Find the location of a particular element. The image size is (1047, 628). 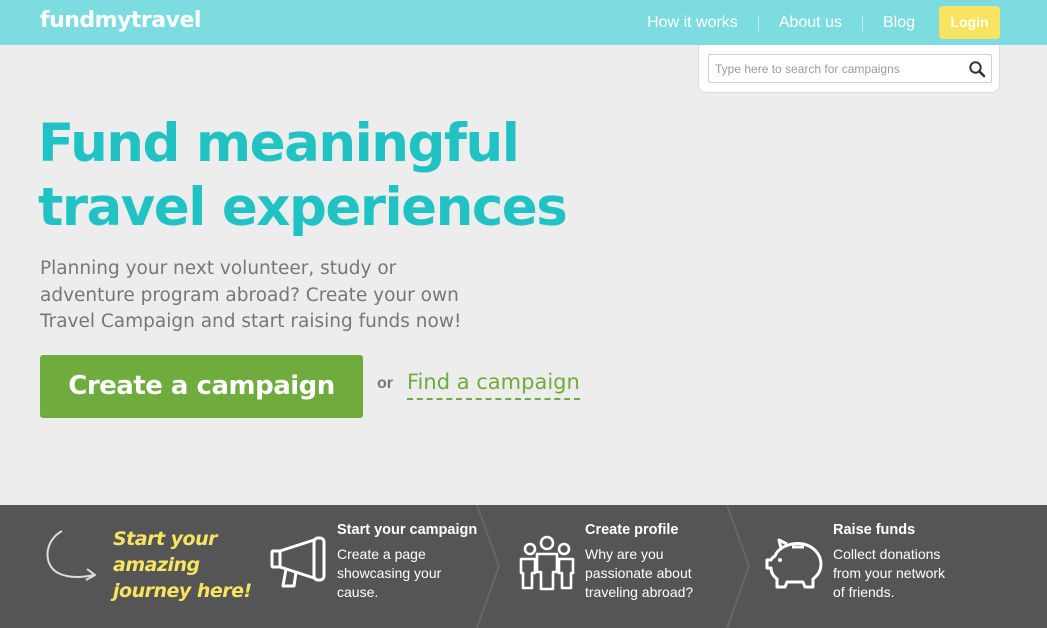

search-panel is located at coordinates (849, 69).